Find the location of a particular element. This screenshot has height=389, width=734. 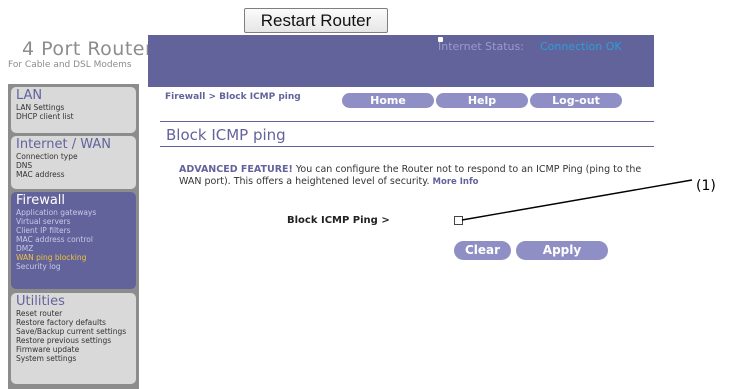

callout-line is located at coordinates (577, 200).